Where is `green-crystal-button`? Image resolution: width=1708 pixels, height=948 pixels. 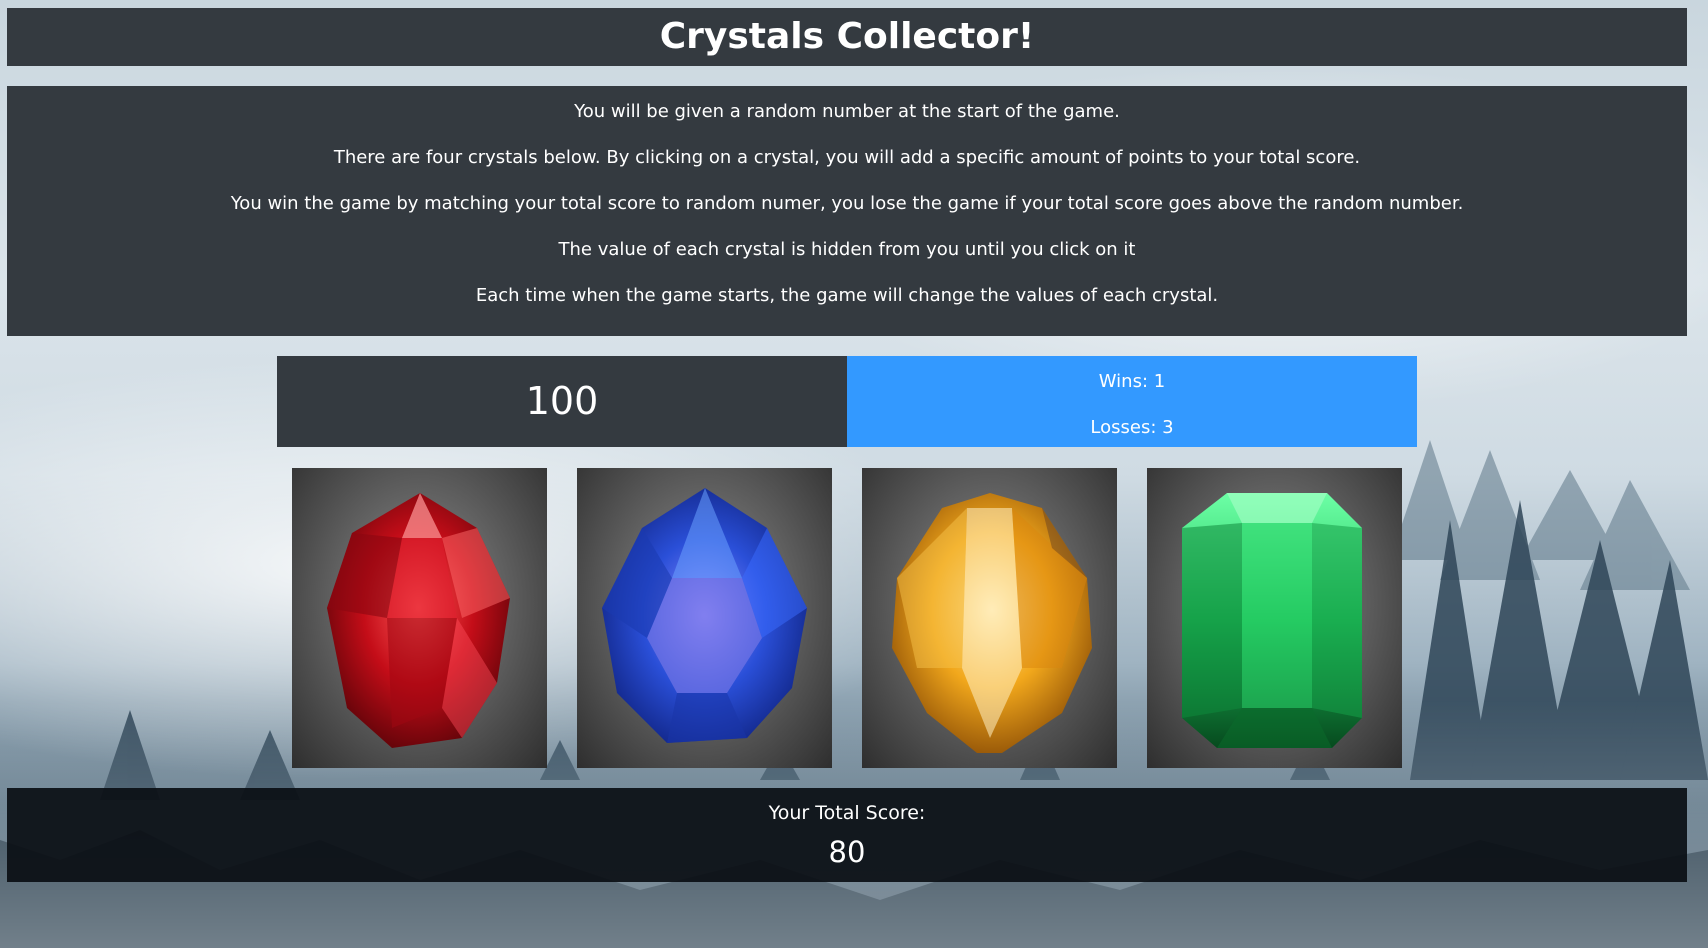 green-crystal-button is located at coordinates (1274, 618).